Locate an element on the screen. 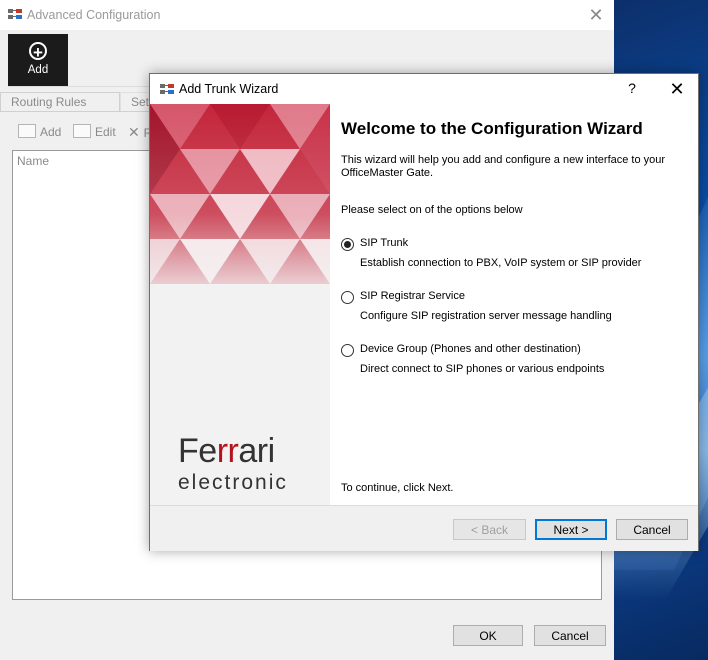 The width and height of the screenshot is (708, 660). ferrari-logo-wordmark: Ferrari is located at coordinates (226, 451).